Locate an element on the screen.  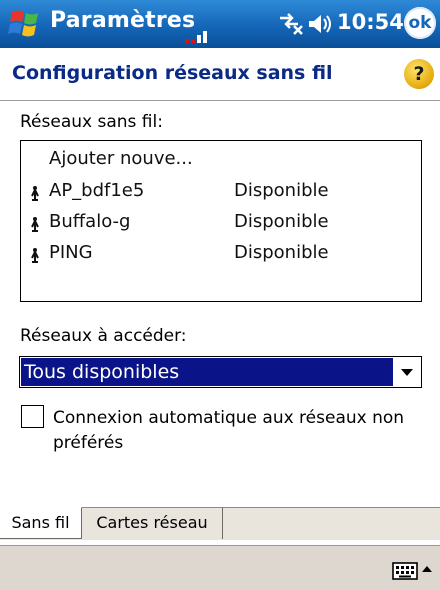
ok-button: ok is located at coordinates (420, 23).